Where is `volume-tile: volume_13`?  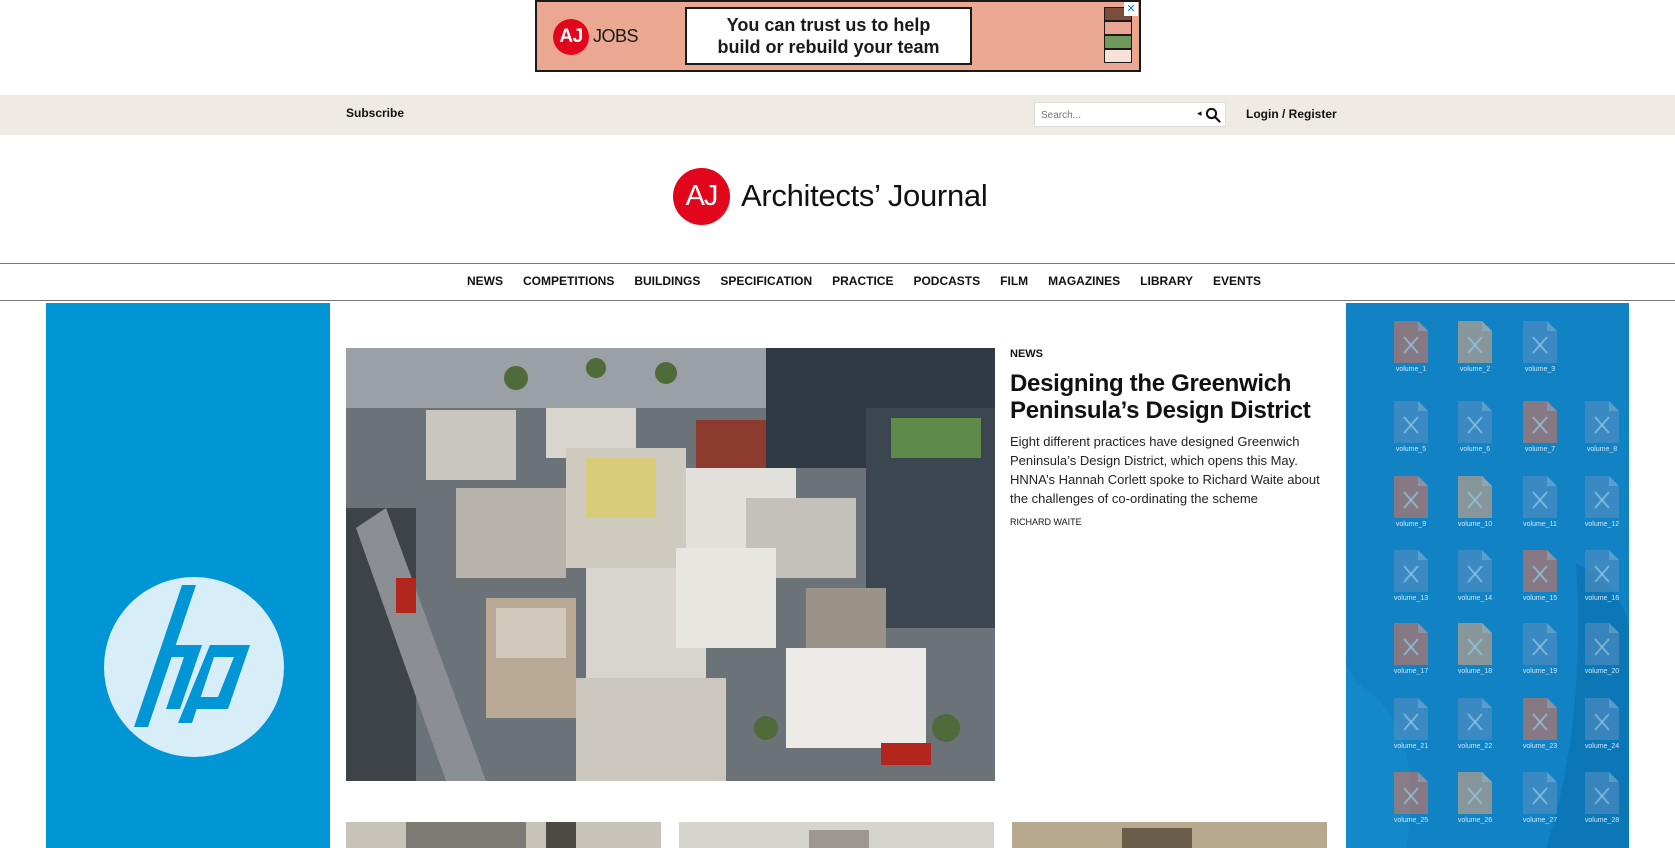
volume-tile: volume_13 is located at coordinates (1408, 574).